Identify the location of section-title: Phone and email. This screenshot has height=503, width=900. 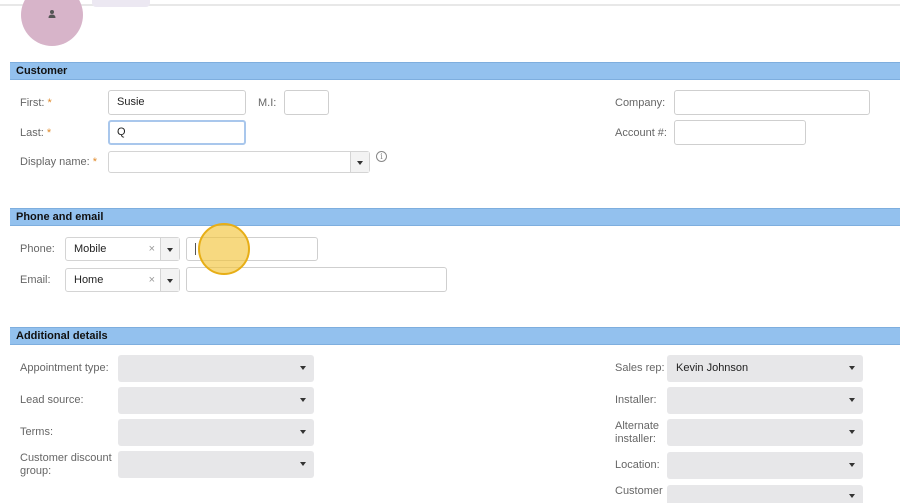
(60, 217).